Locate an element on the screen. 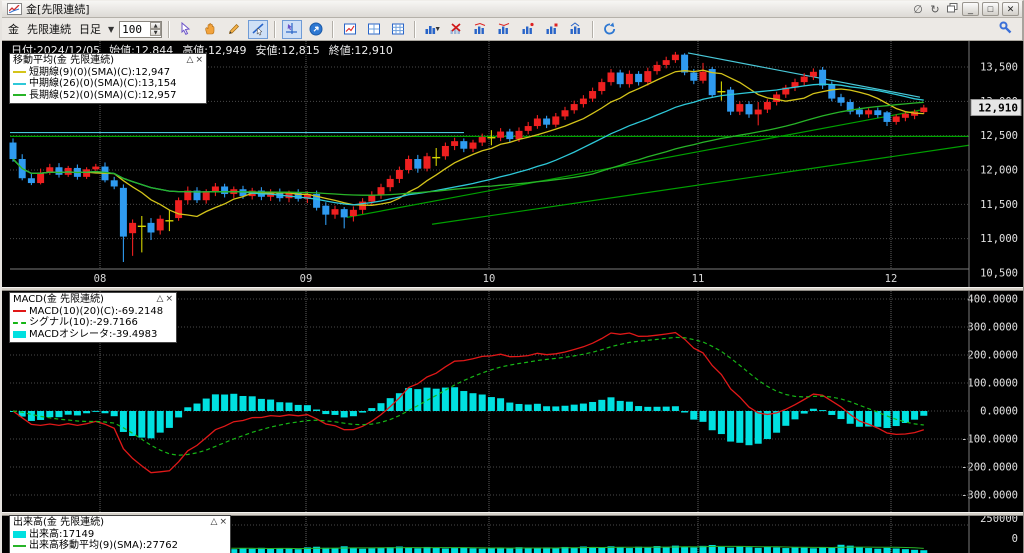 This screenshot has width=1024, height=553. svg-text: 11 is located at coordinates (698, 279).